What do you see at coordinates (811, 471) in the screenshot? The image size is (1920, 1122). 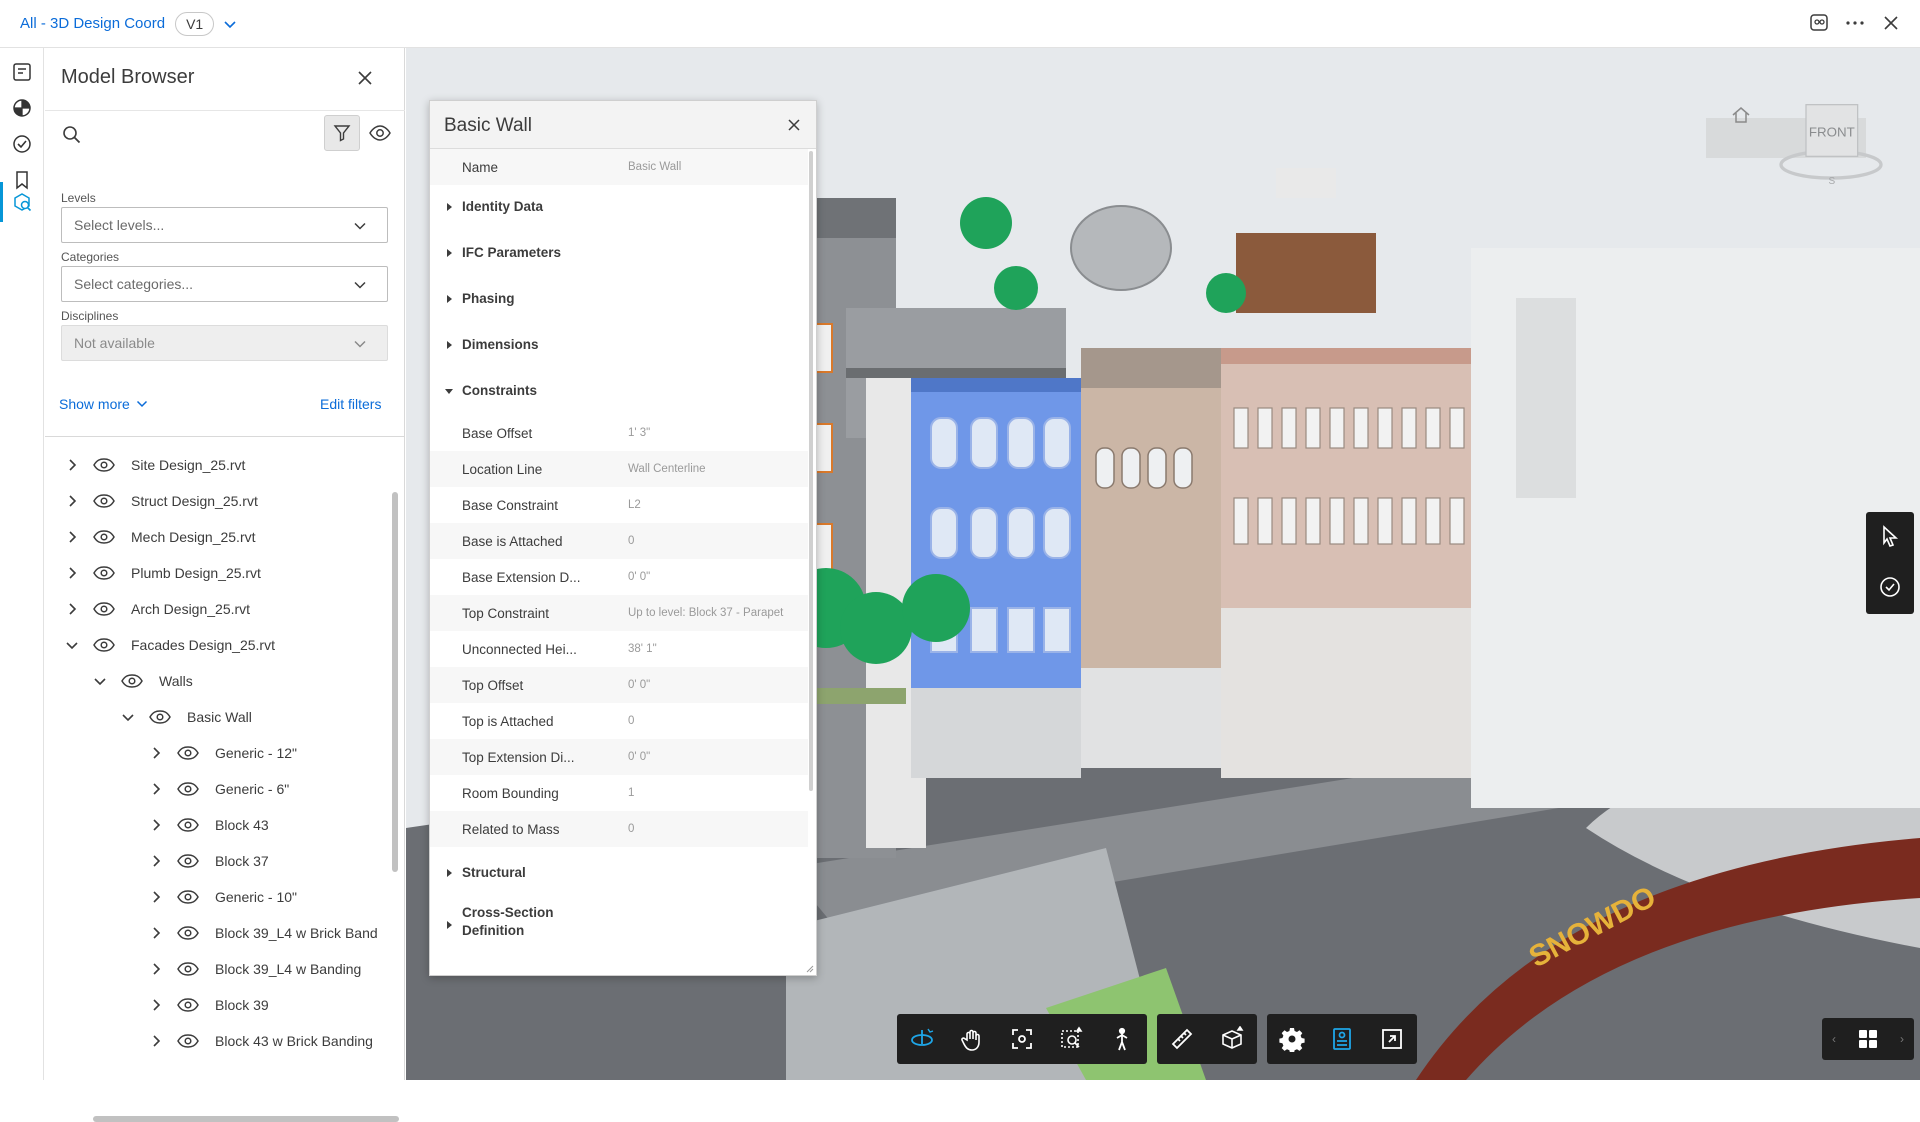 I see `properties-scrollbar` at bounding box center [811, 471].